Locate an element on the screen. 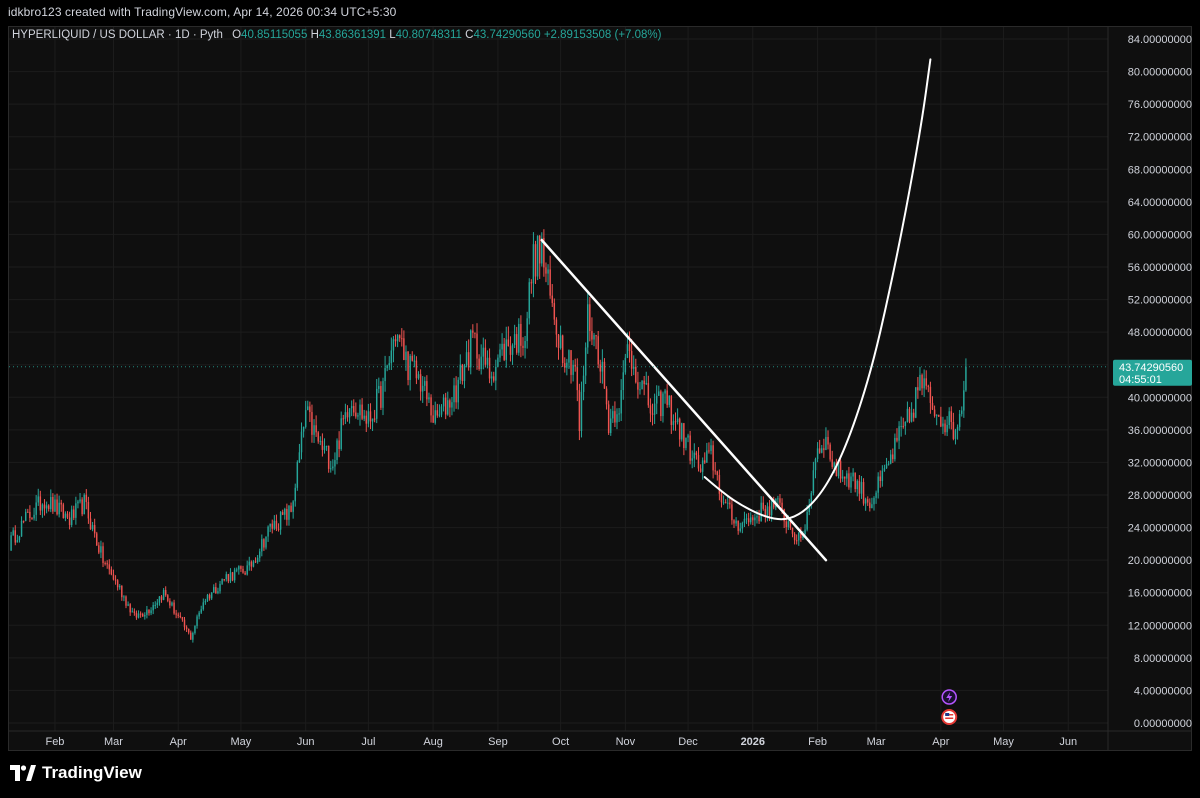 Image resolution: width=1200 pixels, height=798 pixels. legend-high-label: H is located at coordinates (314, 35).